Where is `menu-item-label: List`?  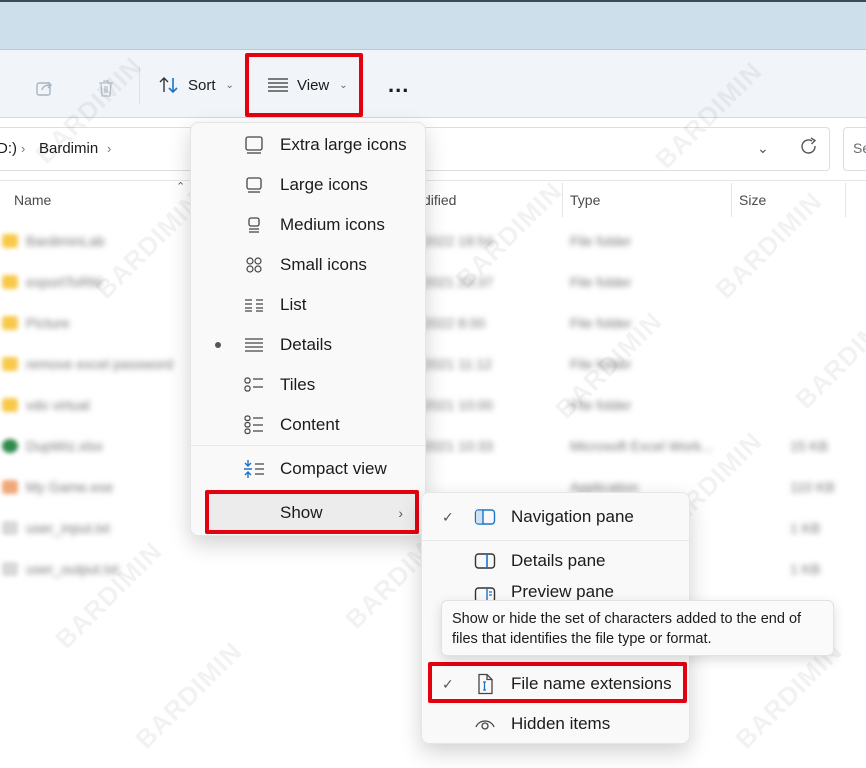 menu-item-label: List is located at coordinates (293, 304).